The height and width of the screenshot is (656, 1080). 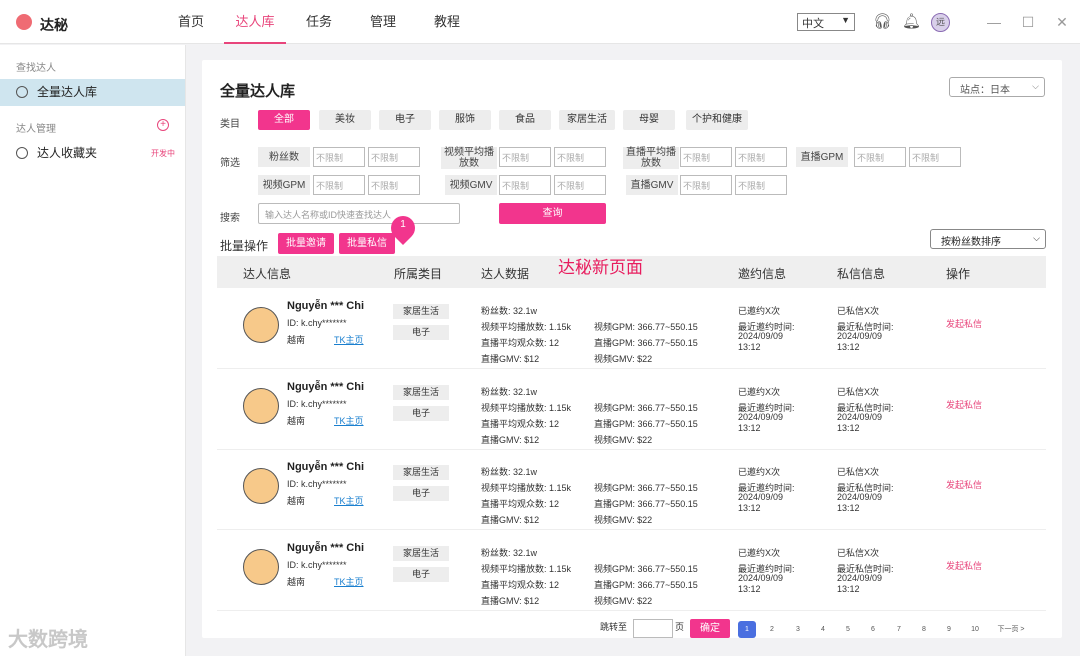 I want to click on nav-tasks: 任务, so click(x=319, y=22).